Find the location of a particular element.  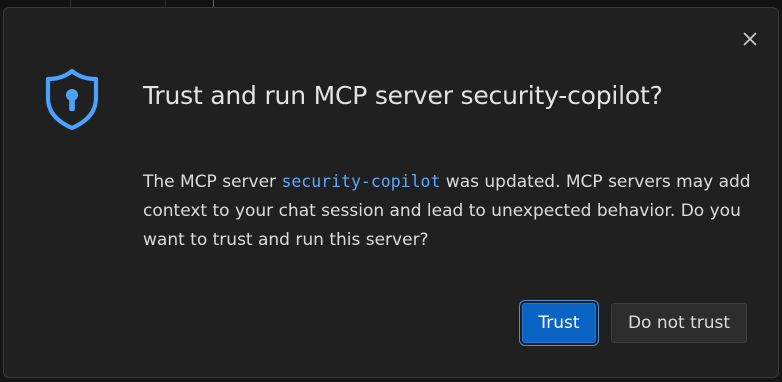

close-icon is located at coordinates (750, 39).